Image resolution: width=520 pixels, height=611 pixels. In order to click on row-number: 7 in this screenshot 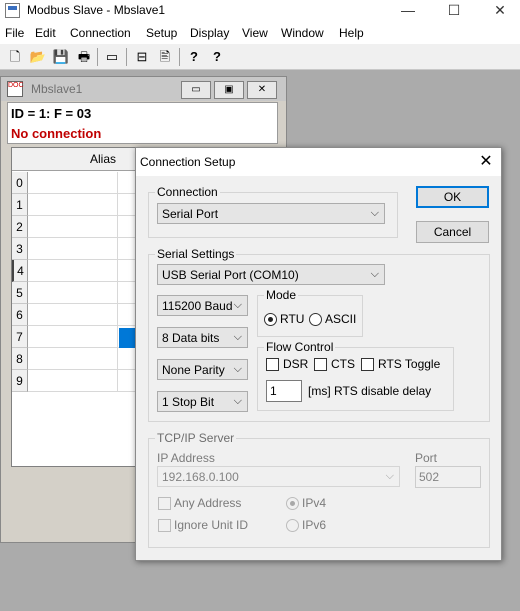, I will do `click(20, 337)`.